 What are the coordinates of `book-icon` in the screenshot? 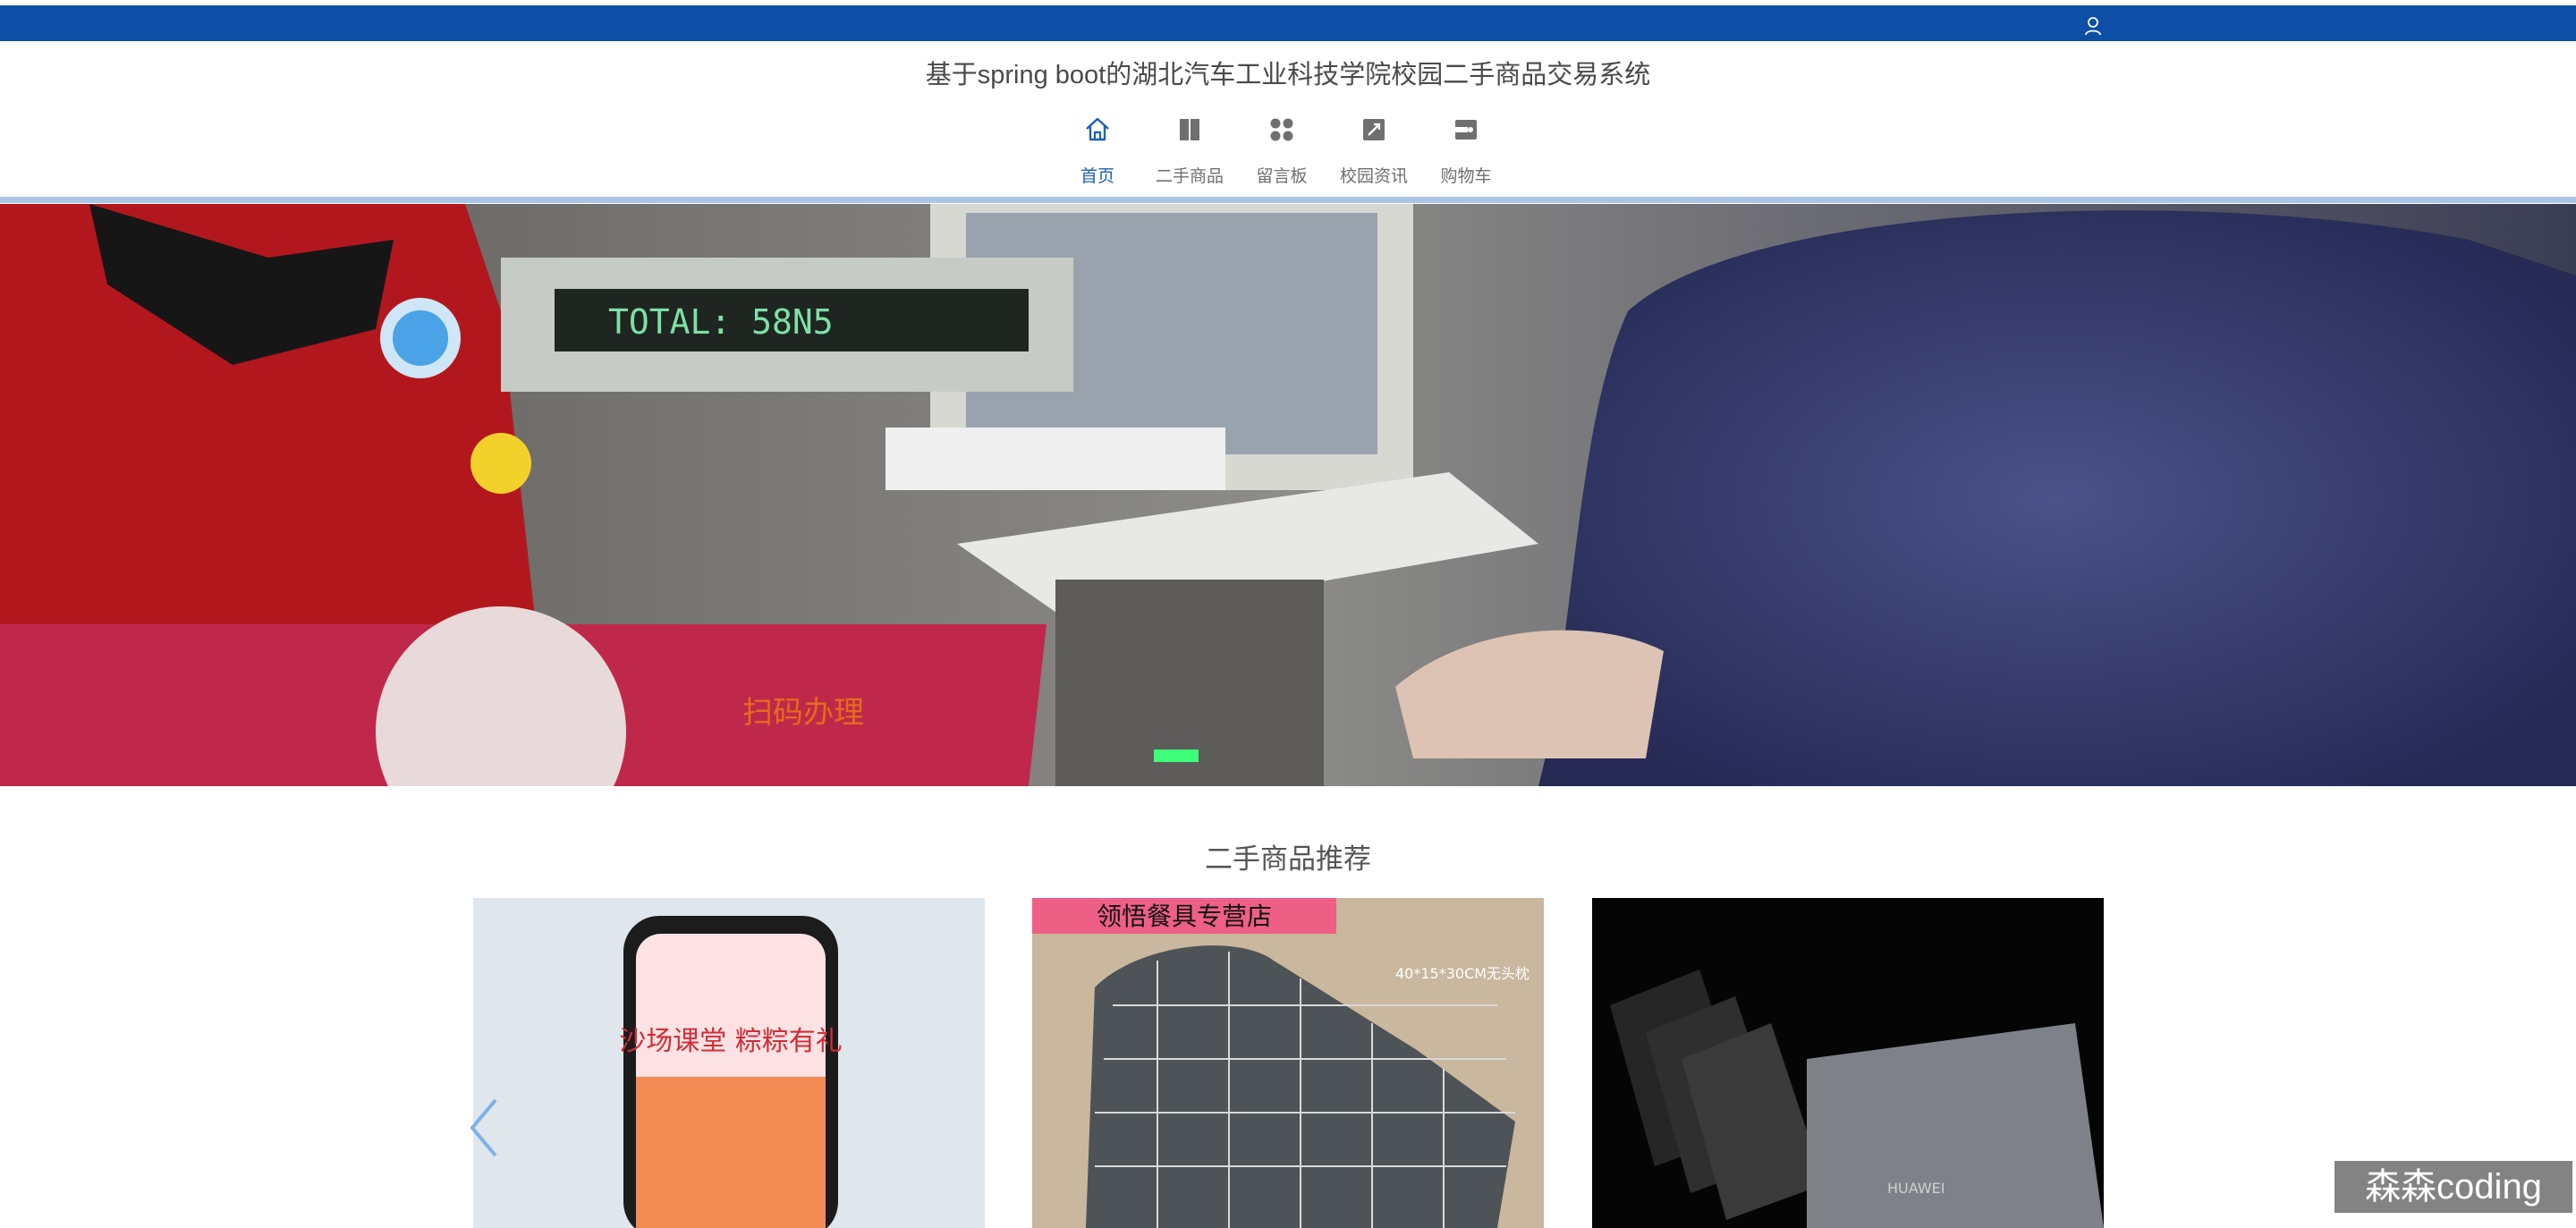 It's located at (1189, 129).